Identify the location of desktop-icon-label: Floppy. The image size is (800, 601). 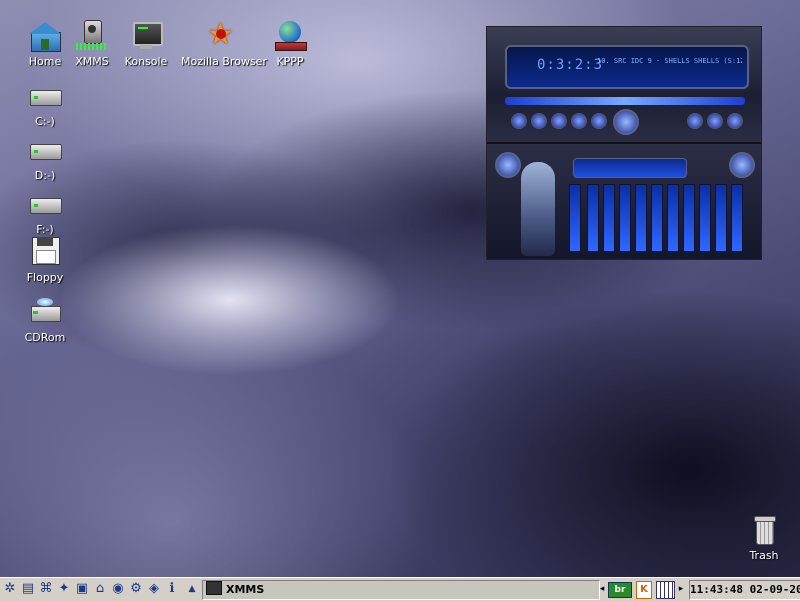
(45, 277).